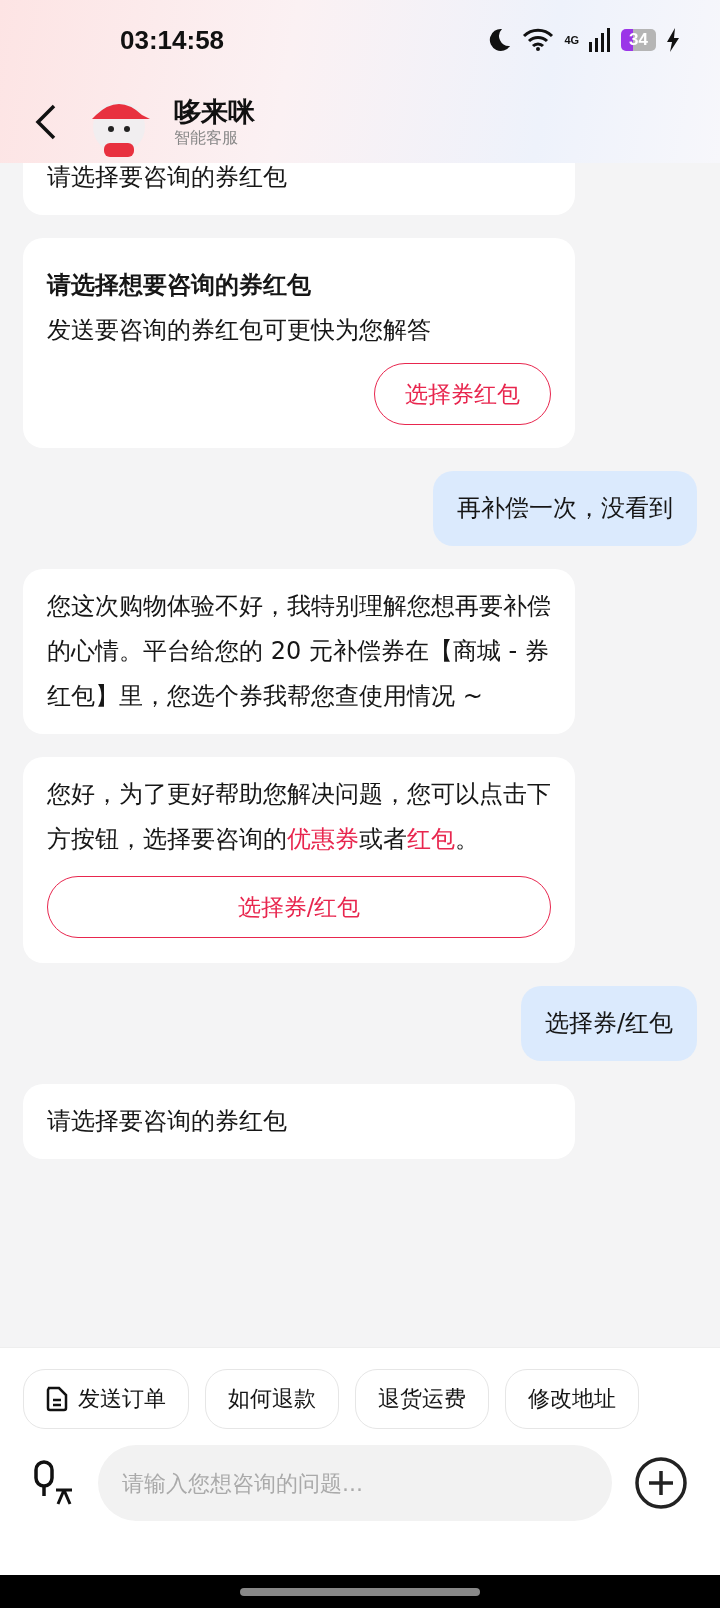 Image resolution: width=720 pixels, height=1608 pixels. Describe the element at coordinates (608, 1023) in the screenshot. I see `user-message: 选择券/红包` at that location.